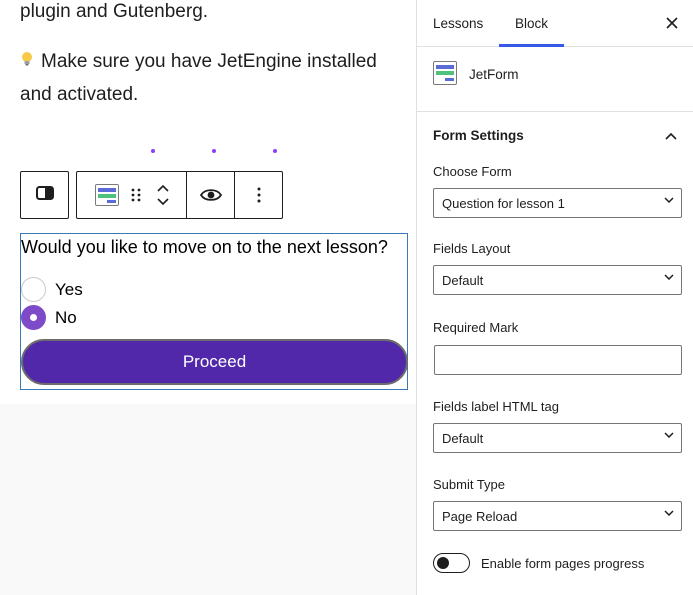 This screenshot has width=693, height=595. I want to click on panel-title: Form Settings, so click(478, 135).